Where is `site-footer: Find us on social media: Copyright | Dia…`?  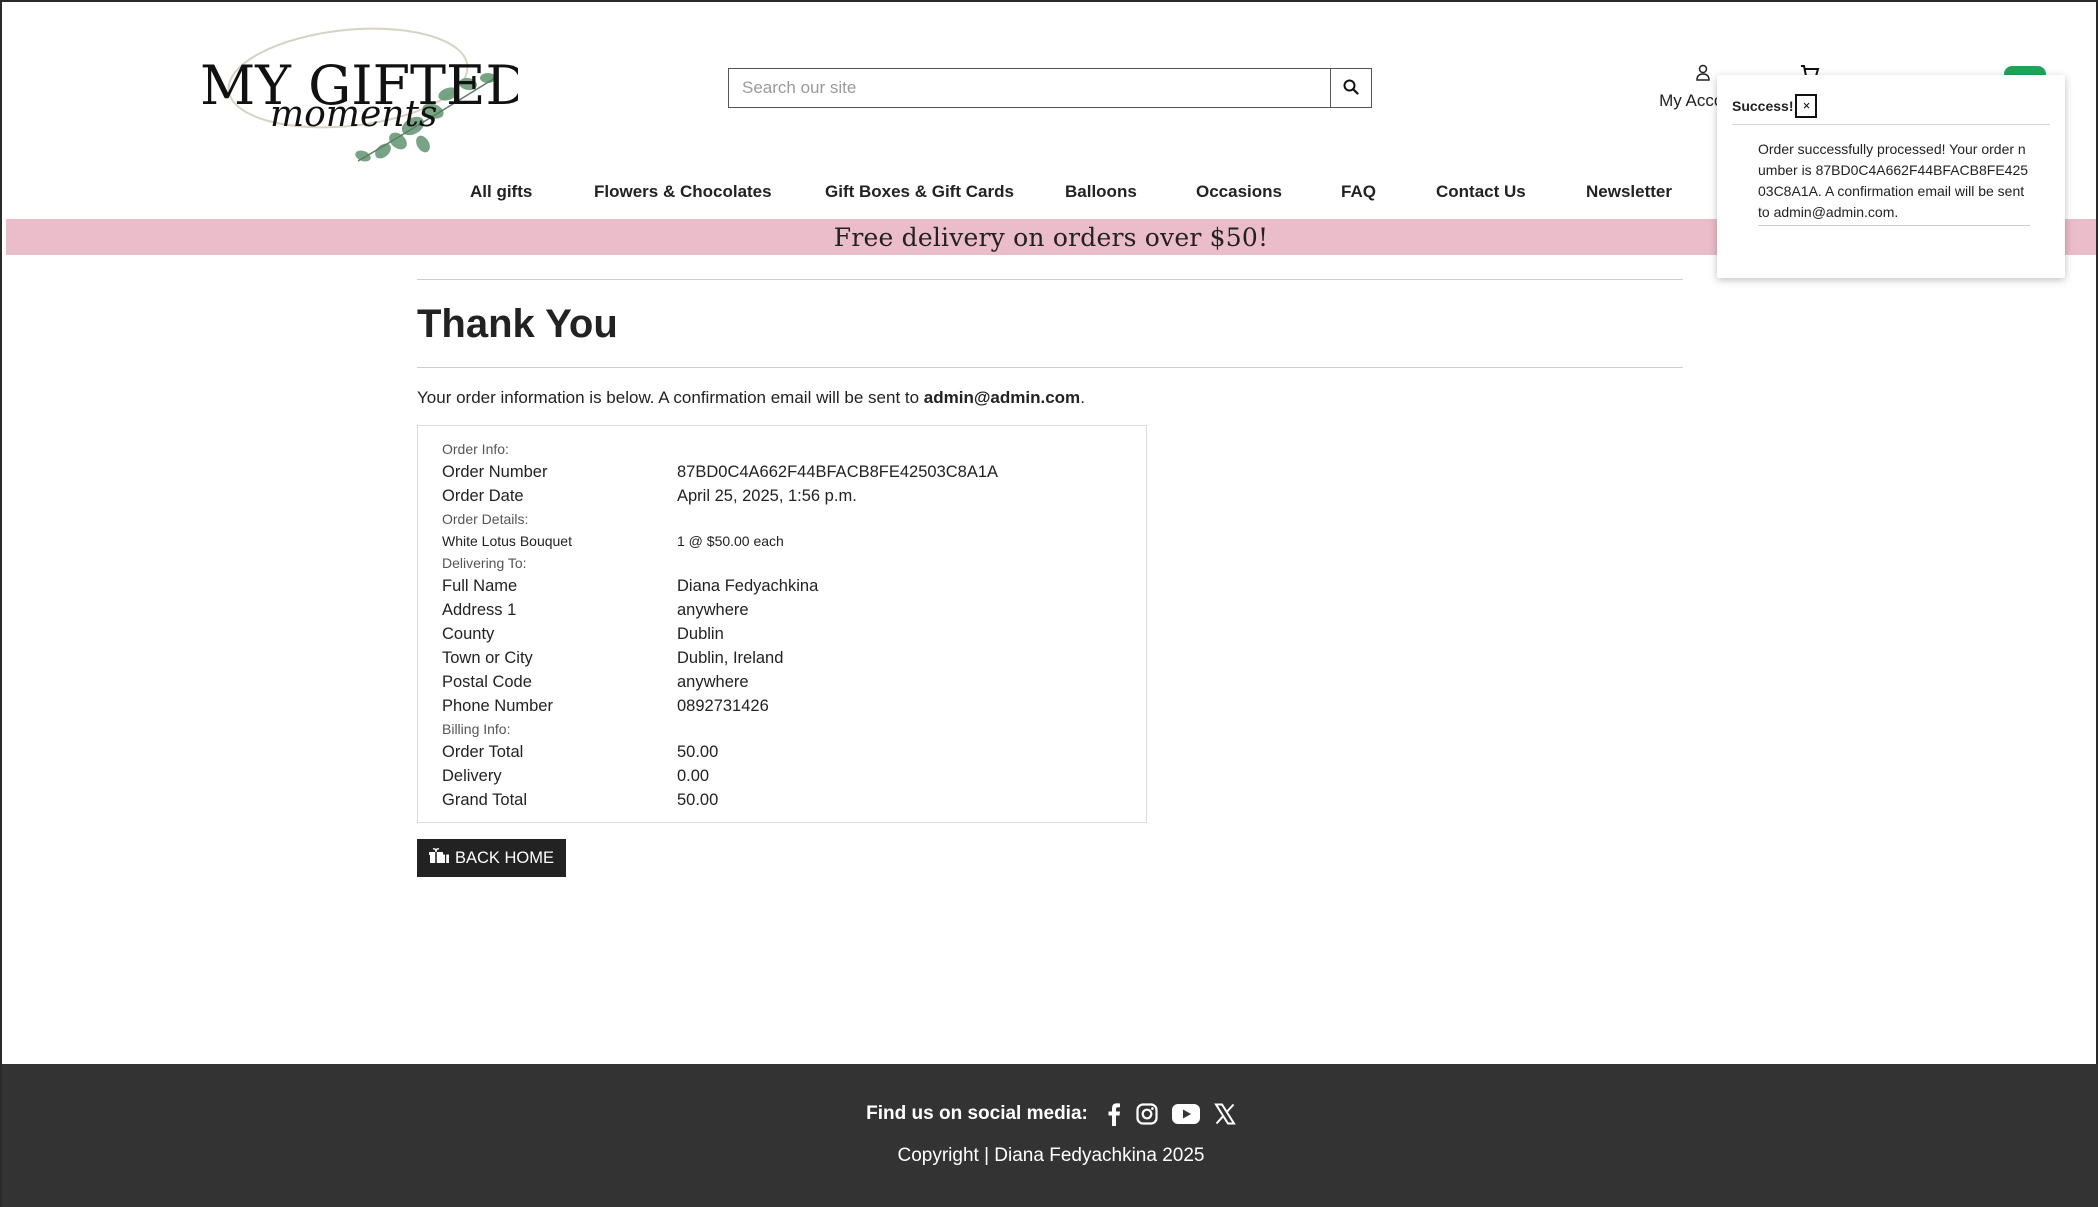 site-footer: Find us on social media: Copyright | Dia… is located at coordinates (1050, 1135).